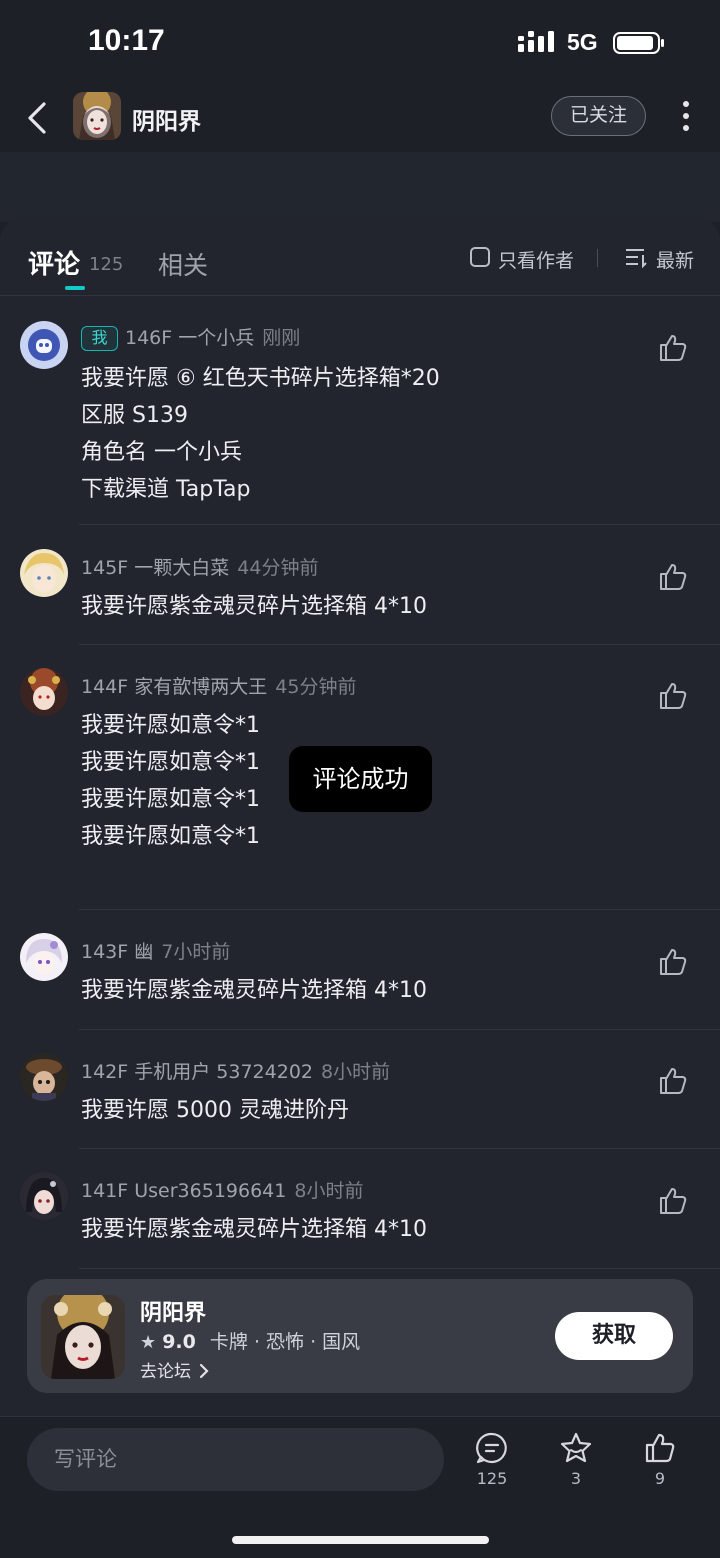 The height and width of the screenshot is (1558, 720). Describe the element at coordinates (166, 489) in the screenshot. I see `comment-line: 下载渠道 TapTap` at that location.